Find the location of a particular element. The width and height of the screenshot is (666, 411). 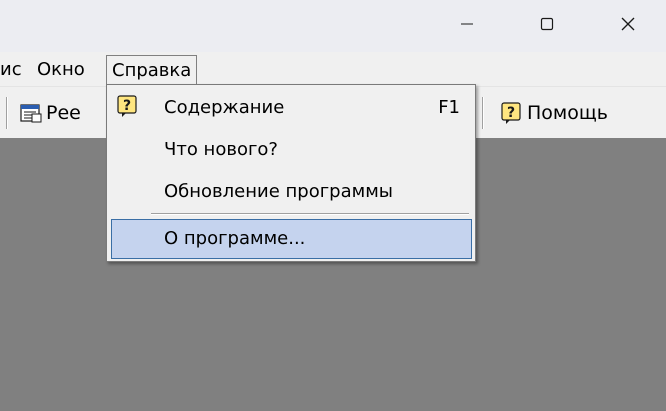

registry-button: Рее is located at coordinates (63, 113).